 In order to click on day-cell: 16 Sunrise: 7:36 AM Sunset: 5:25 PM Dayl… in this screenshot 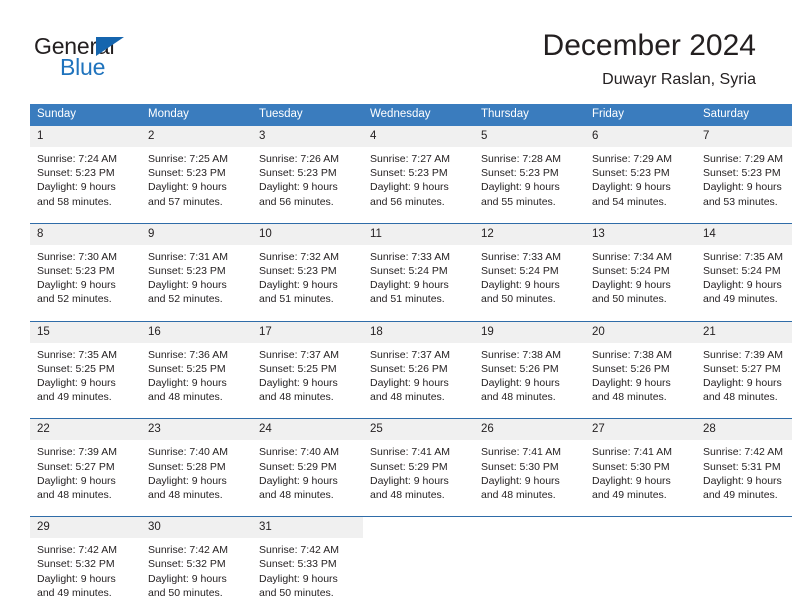, I will do `click(196, 369)`.